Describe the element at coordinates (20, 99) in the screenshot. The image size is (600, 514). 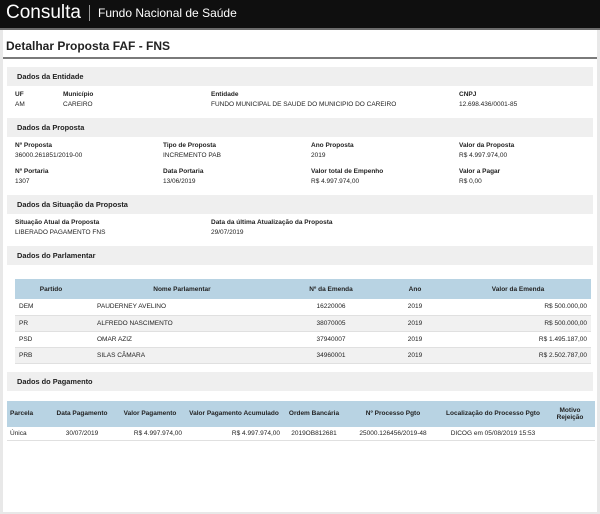
I see `field-uf: UF AM` at that location.